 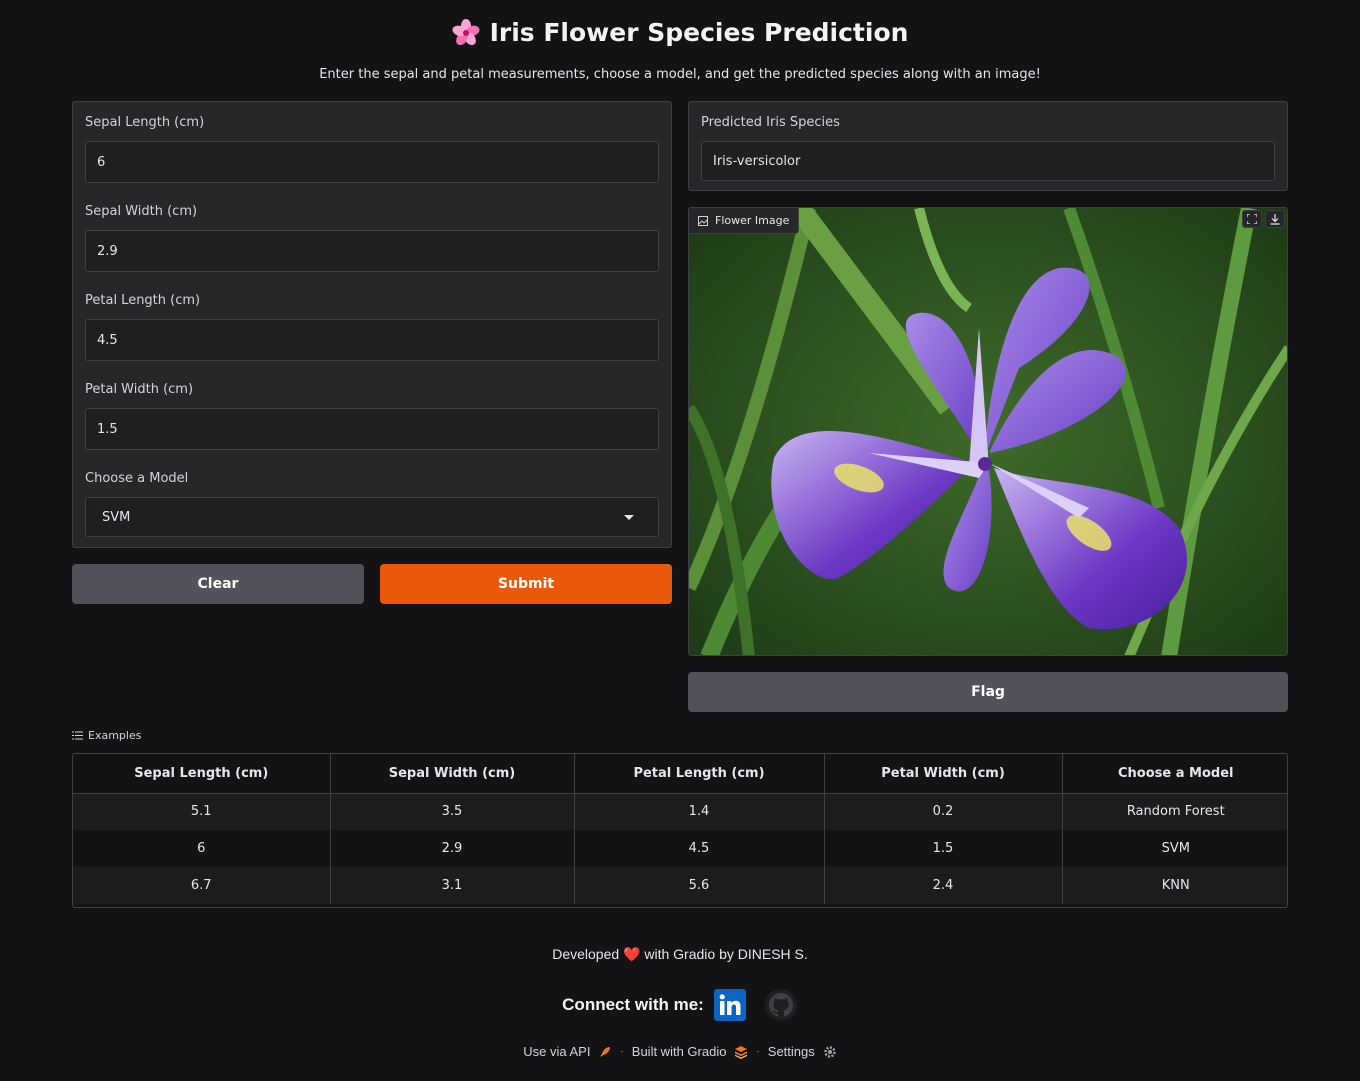 What do you see at coordinates (726, 954) in the screenshot?
I see `developed-suffix: with Gradio by DINESH S.` at bounding box center [726, 954].